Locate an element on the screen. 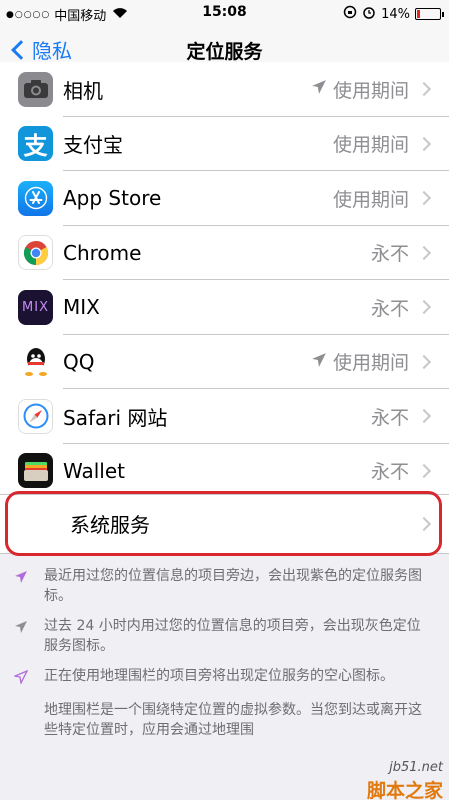 Image resolution: width=449 pixels, height=800 pixels. battery-percent: 14% is located at coordinates (395, 14).